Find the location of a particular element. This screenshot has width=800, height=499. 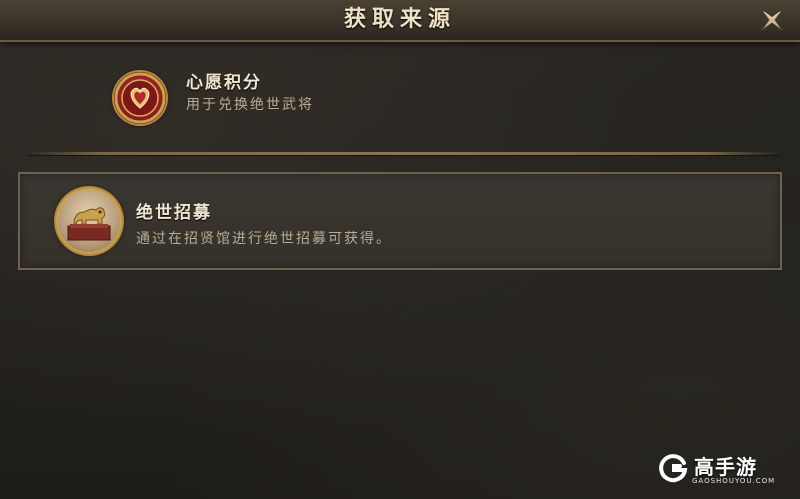

golden-beast-seal-icon is located at coordinates (89, 221).